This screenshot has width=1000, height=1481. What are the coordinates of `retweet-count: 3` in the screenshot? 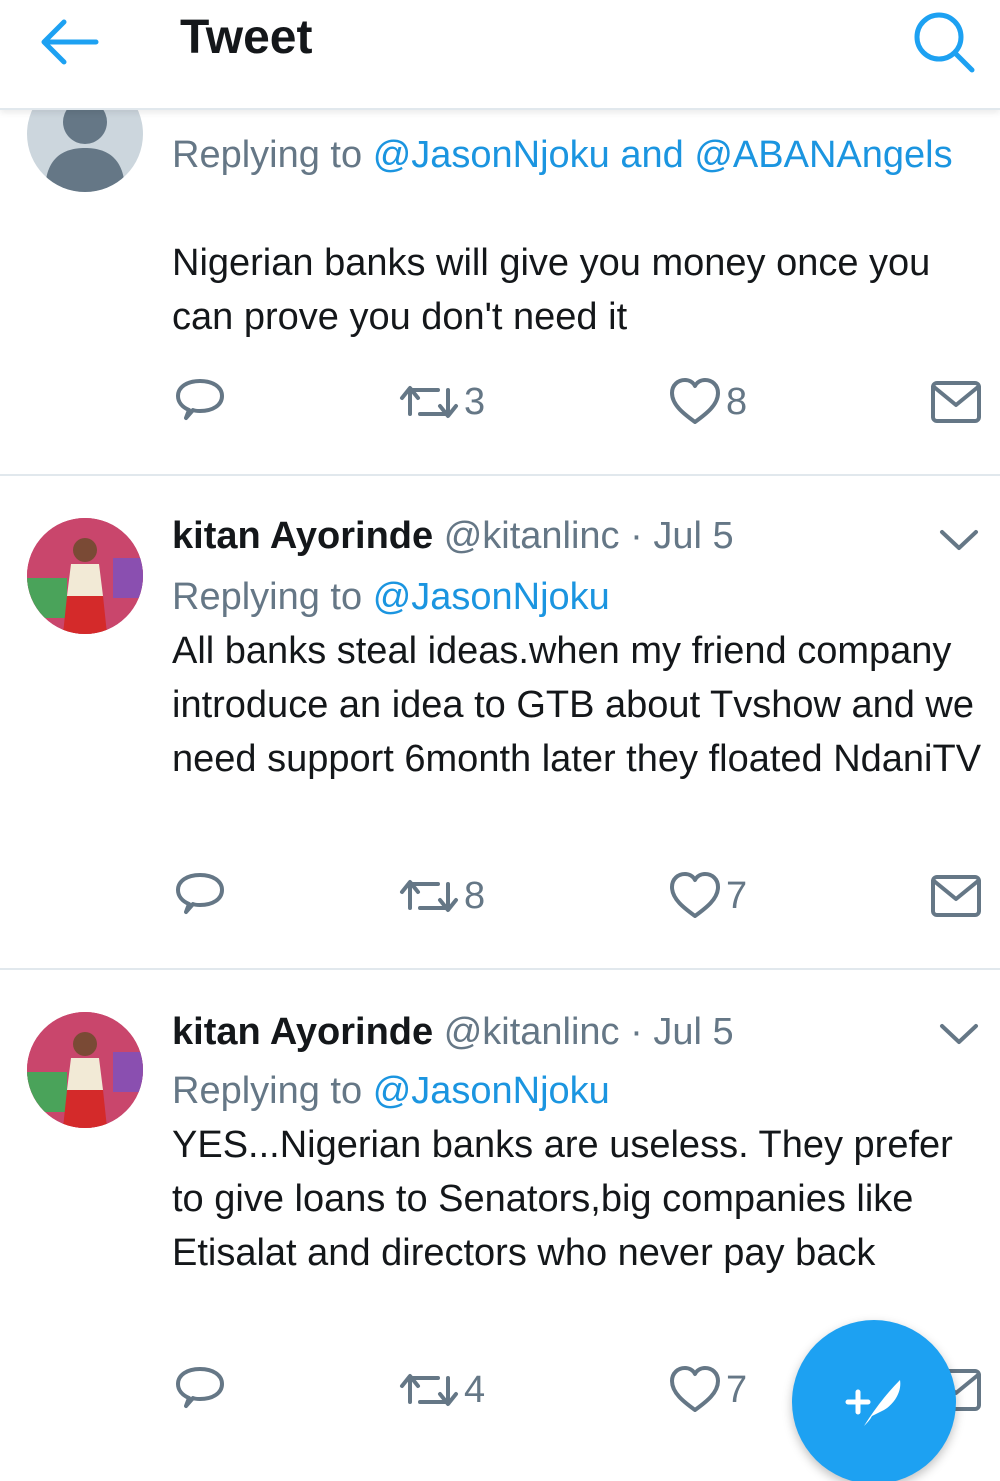 It's located at (475, 401).